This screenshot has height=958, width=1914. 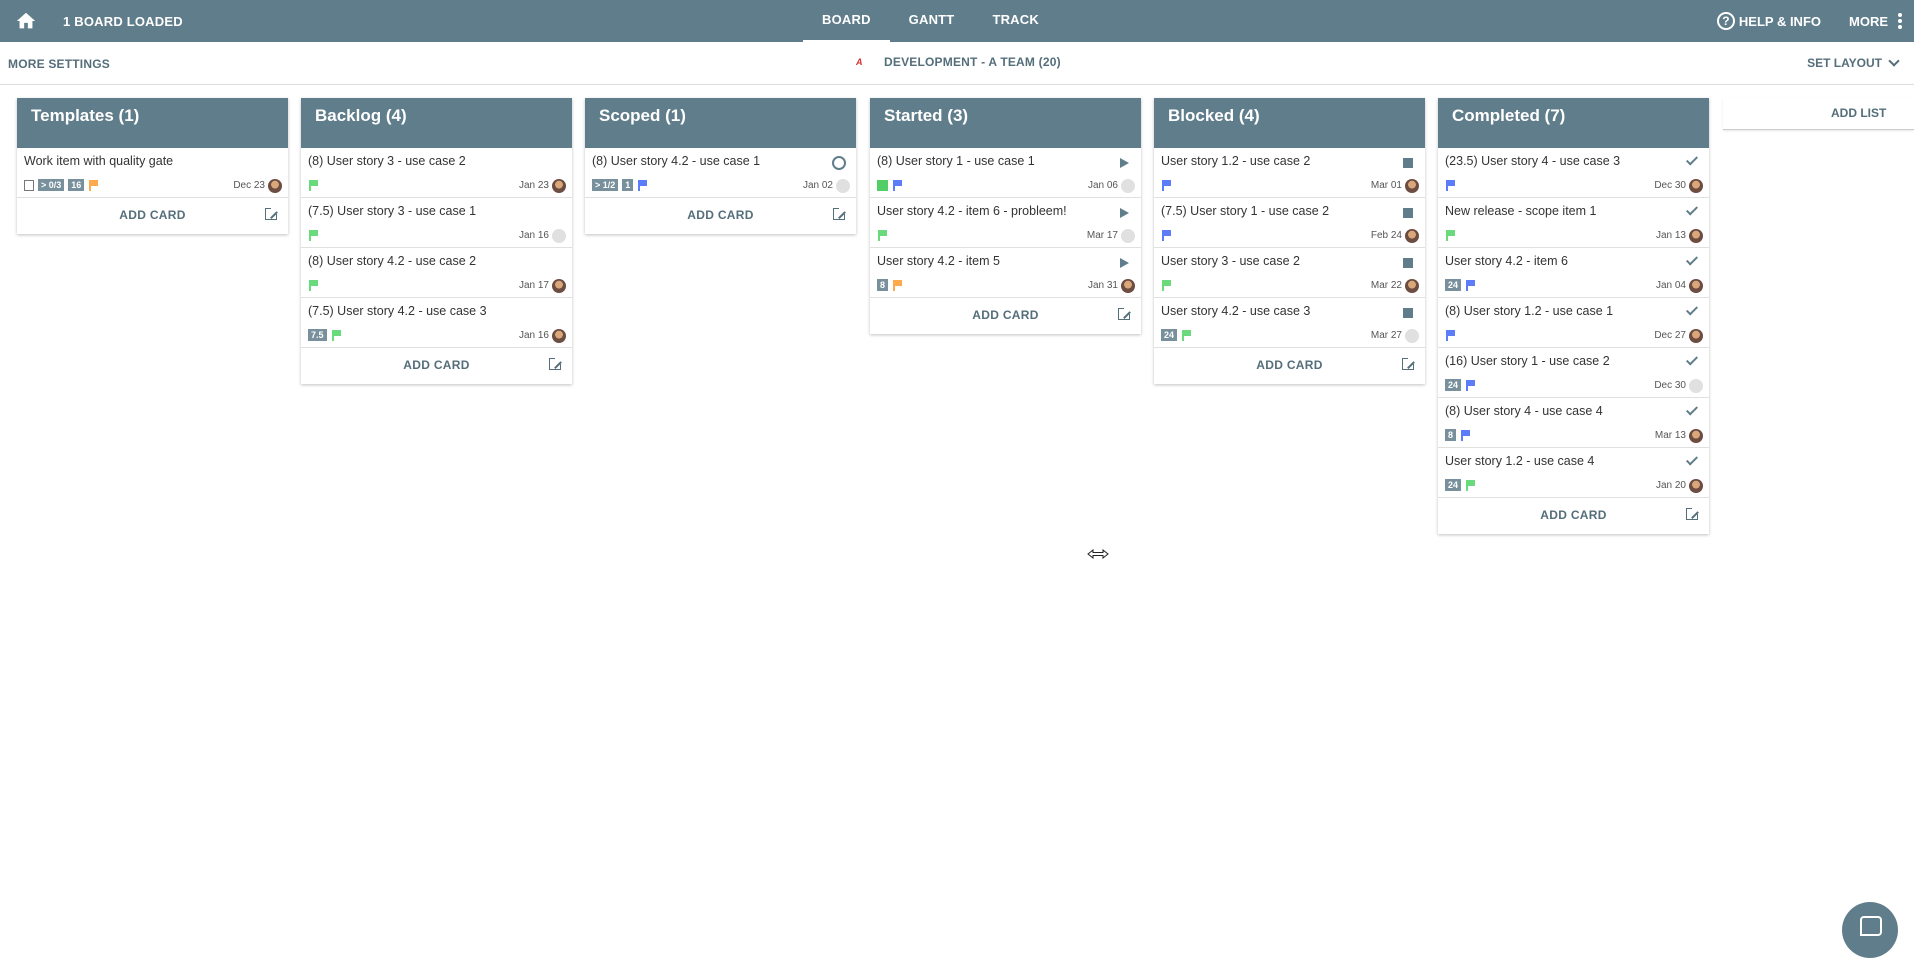 I want to click on list-title: Scoped (1), so click(x=720, y=123).